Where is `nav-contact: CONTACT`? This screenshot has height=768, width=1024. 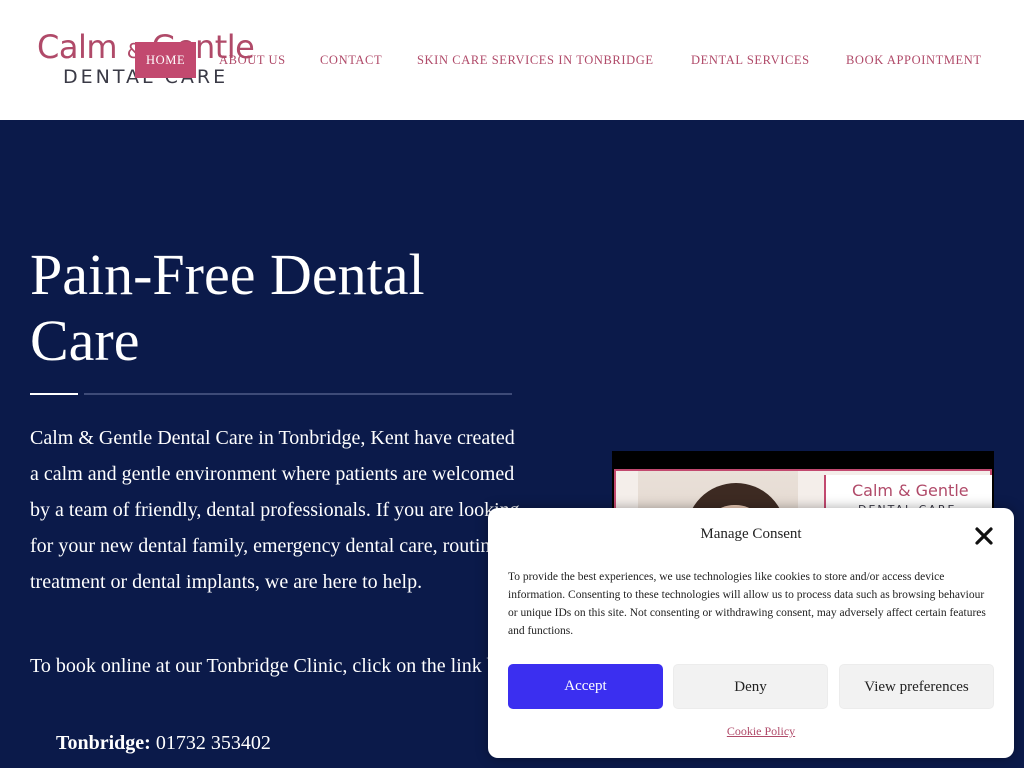
nav-contact: CONTACT is located at coordinates (351, 60).